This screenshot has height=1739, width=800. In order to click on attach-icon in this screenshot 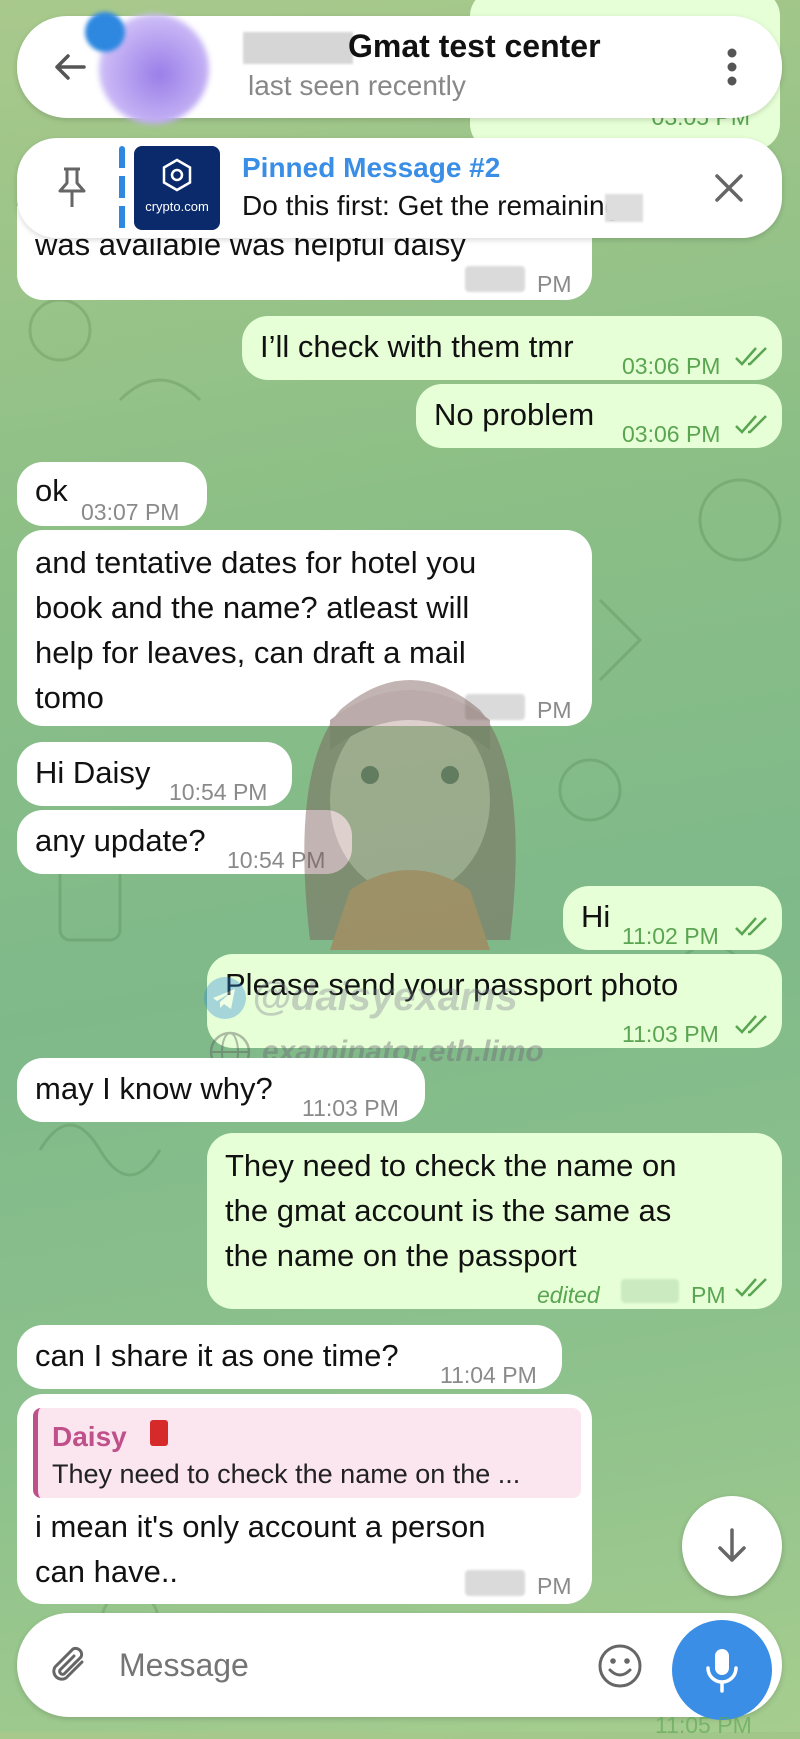, I will do `click(70, 1666)`.